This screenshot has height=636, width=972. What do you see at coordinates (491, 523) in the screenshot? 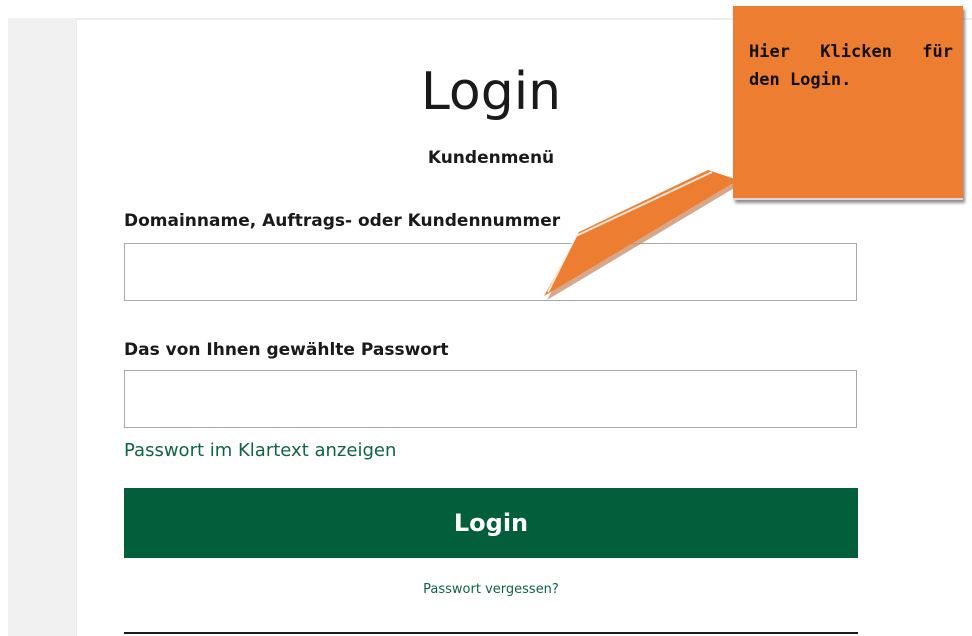
I see `login-button: Login` at bounding box center [491, 523].